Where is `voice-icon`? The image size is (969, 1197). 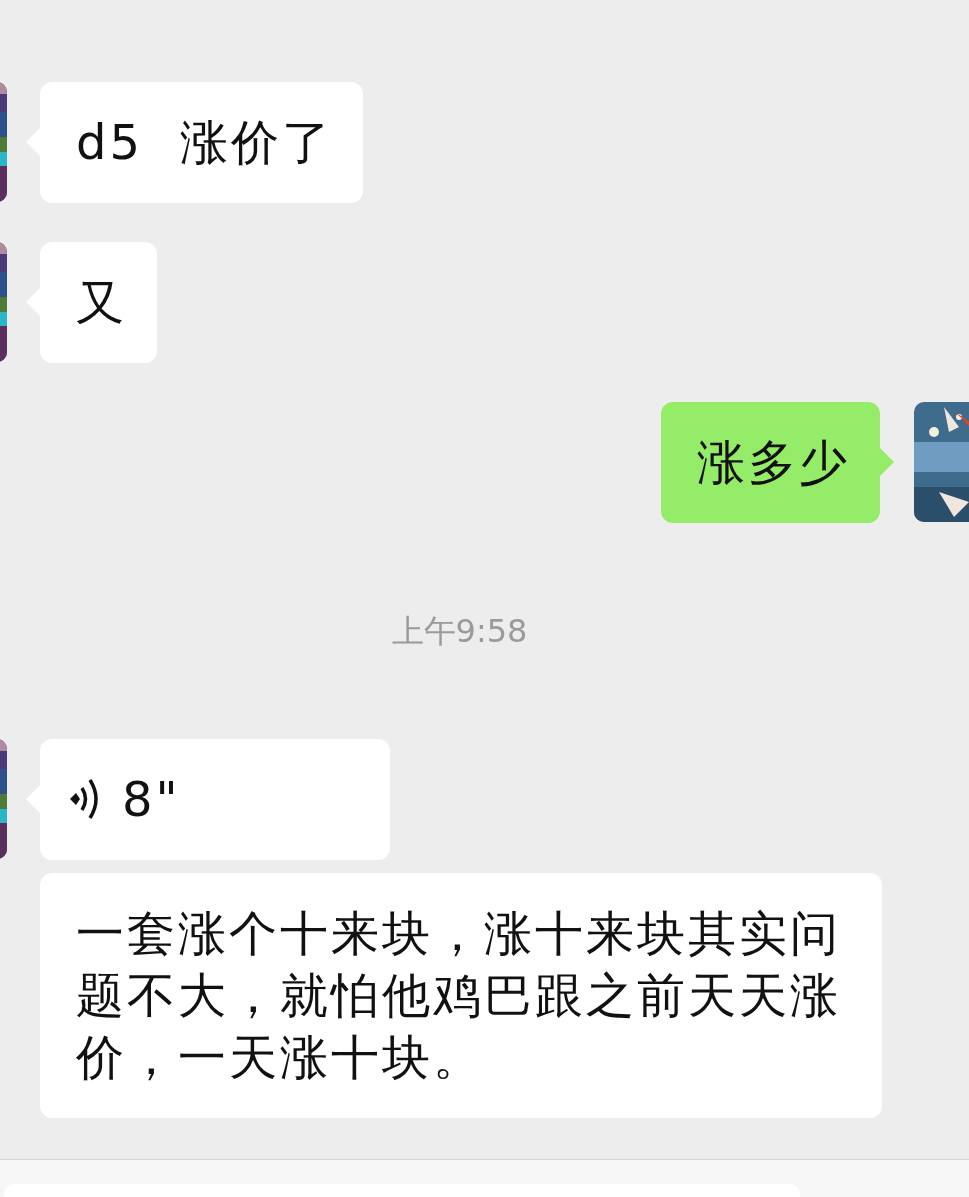
voice-icon is located at coordinates (84, 799).